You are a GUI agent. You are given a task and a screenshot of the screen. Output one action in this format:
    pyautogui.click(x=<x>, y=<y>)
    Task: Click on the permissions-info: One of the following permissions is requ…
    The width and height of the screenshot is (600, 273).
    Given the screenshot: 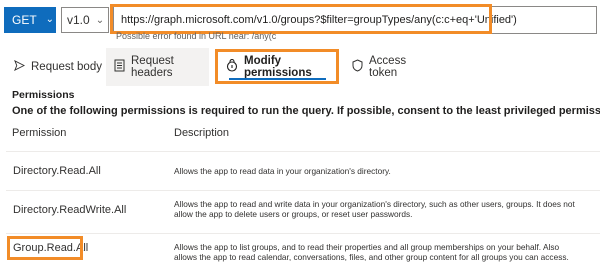 What is the action you would take?
    pyautogui.click(x=306, y=111)
    